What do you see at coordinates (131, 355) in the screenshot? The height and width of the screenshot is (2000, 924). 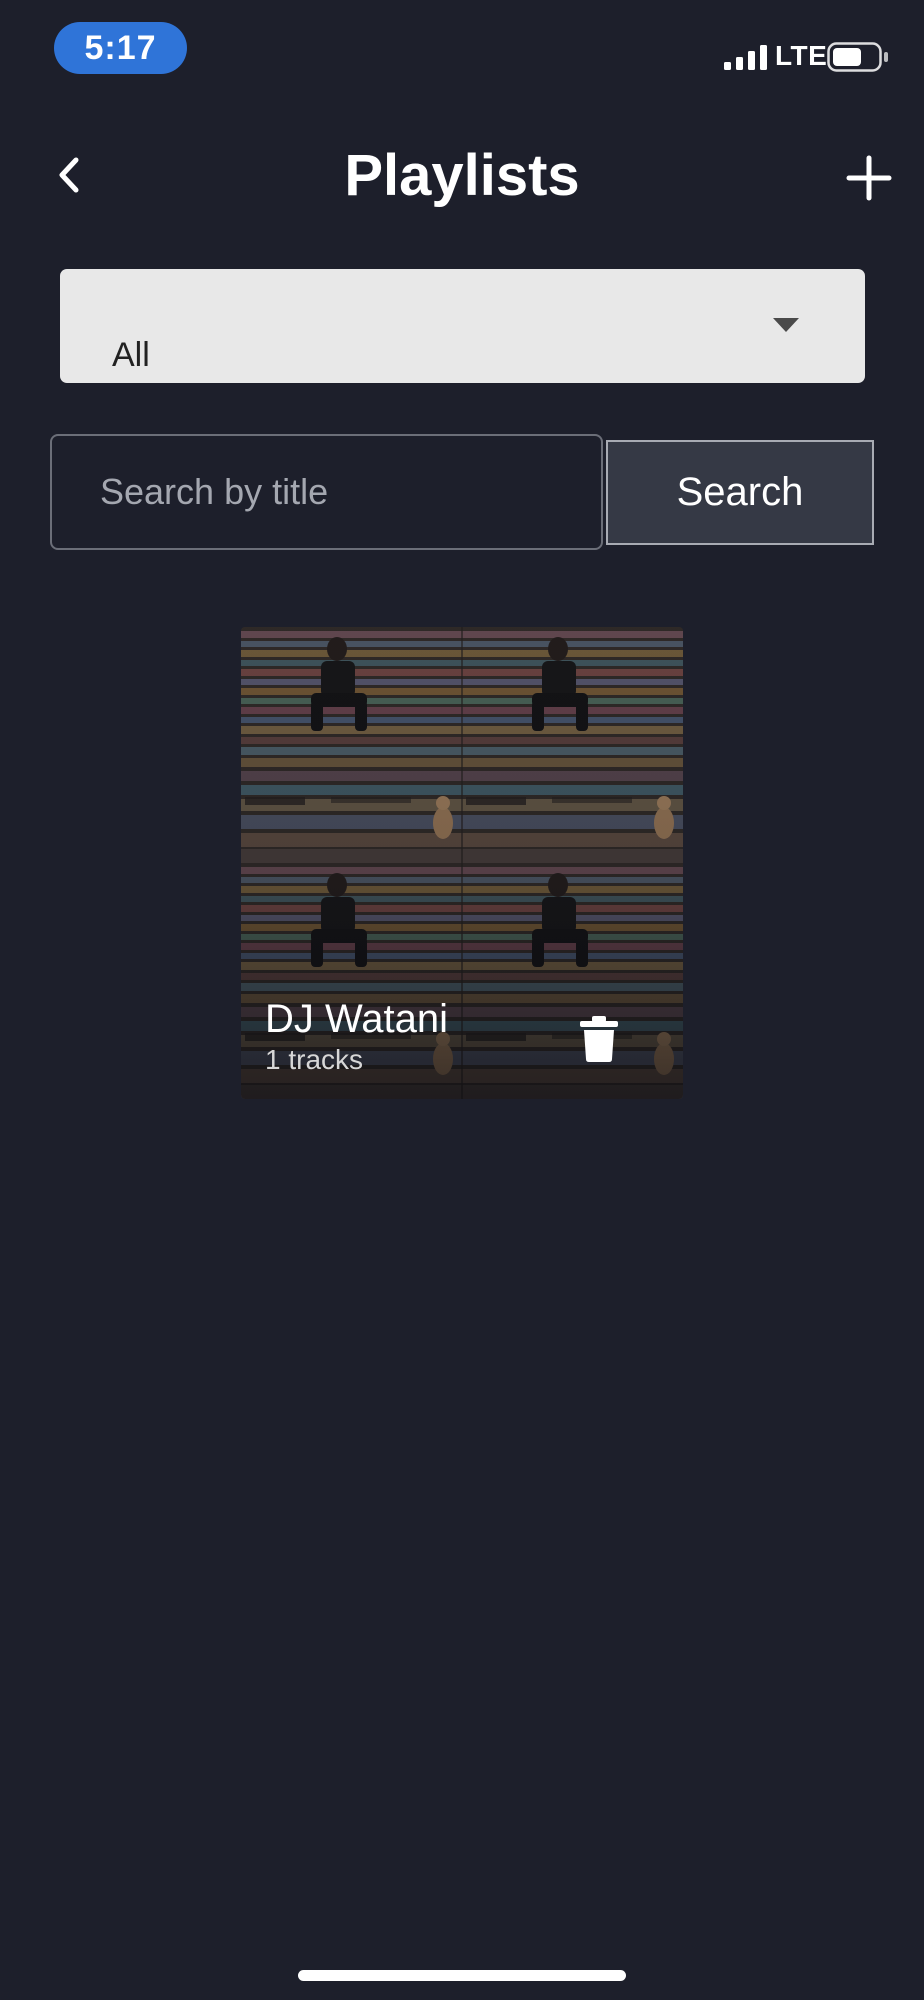 I see `filter-selected-value: All` at bounding box center [131, 355].